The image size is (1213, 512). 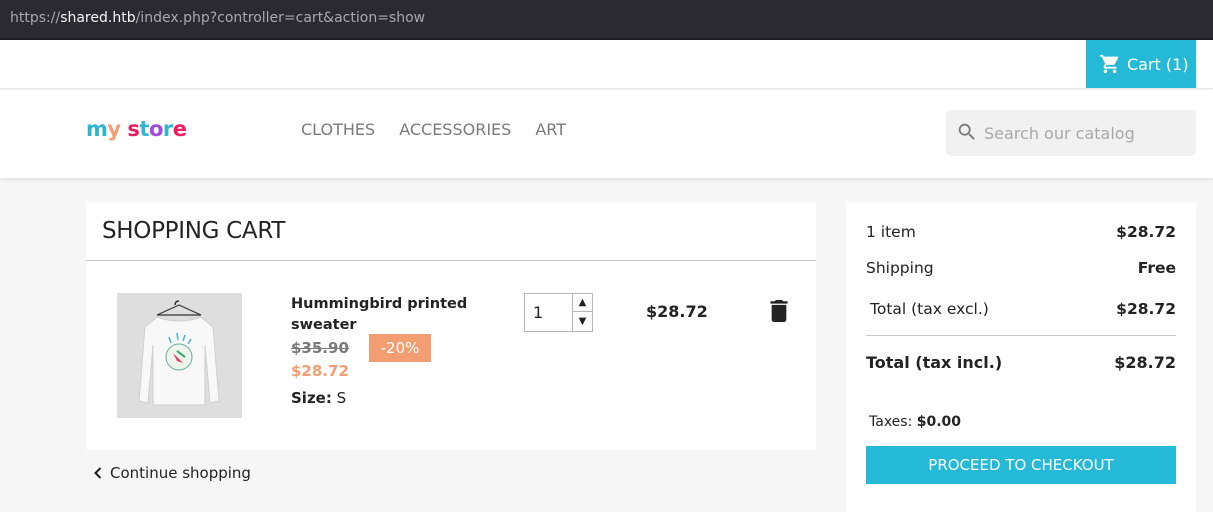 I want to click on summary-shipping-value: Free, so click(x=1156, y=268).